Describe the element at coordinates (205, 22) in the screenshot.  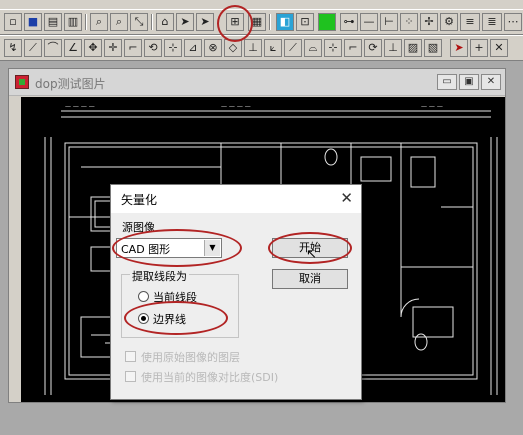
I see `select-arrow-icon-2: ➤` at that location.